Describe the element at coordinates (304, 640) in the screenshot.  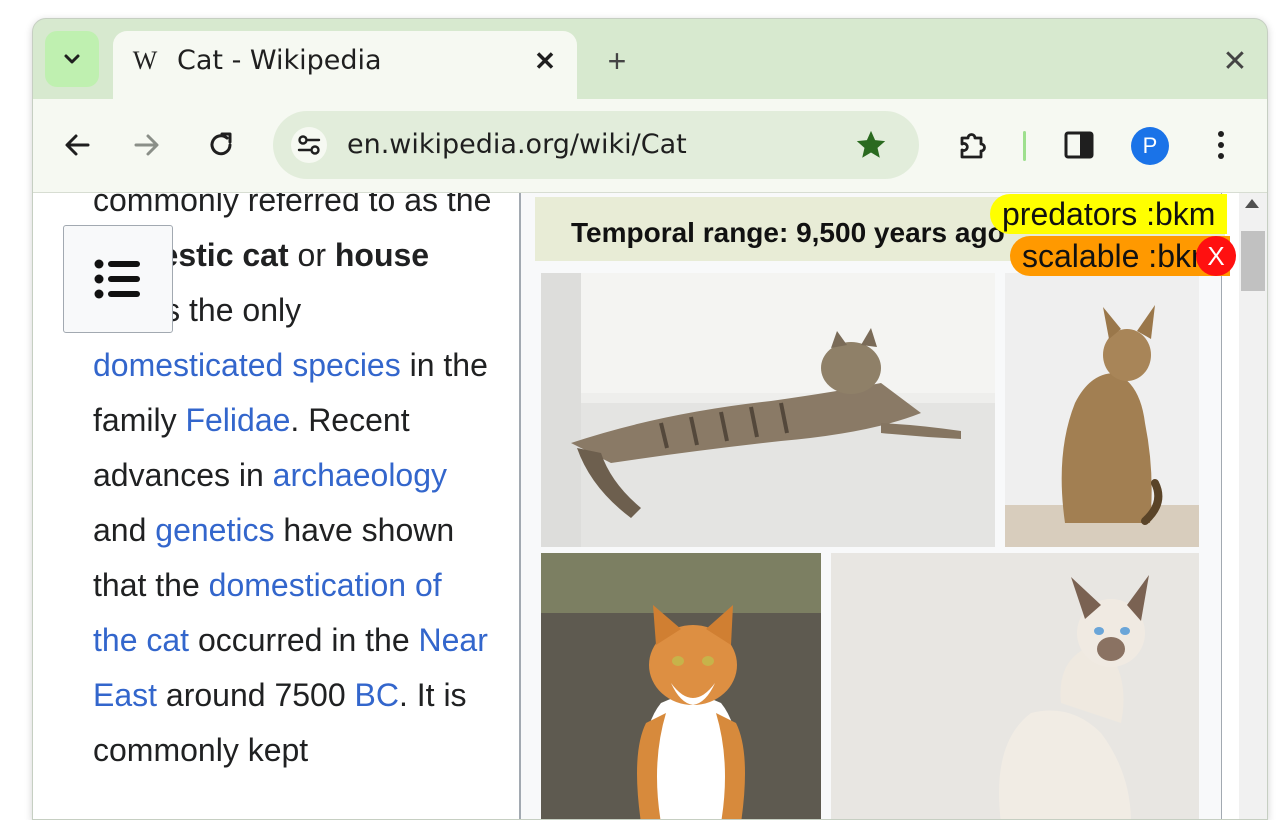
I see `article-text-run: occurred in the` at that location.